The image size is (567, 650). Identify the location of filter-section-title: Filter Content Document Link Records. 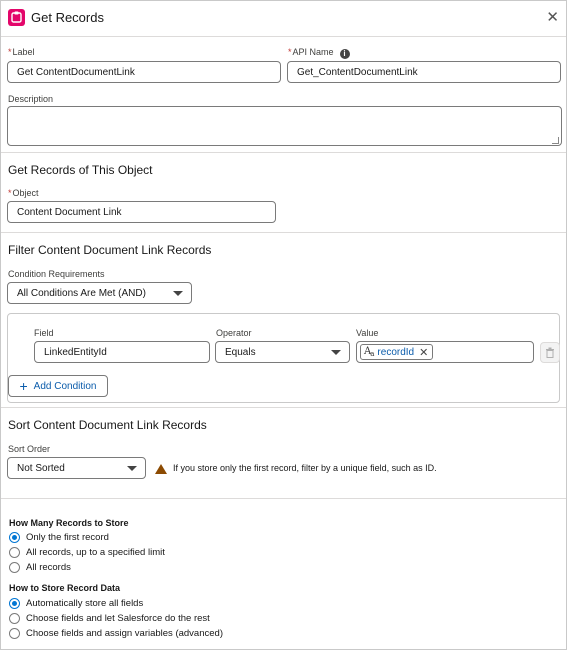
(110, 250).